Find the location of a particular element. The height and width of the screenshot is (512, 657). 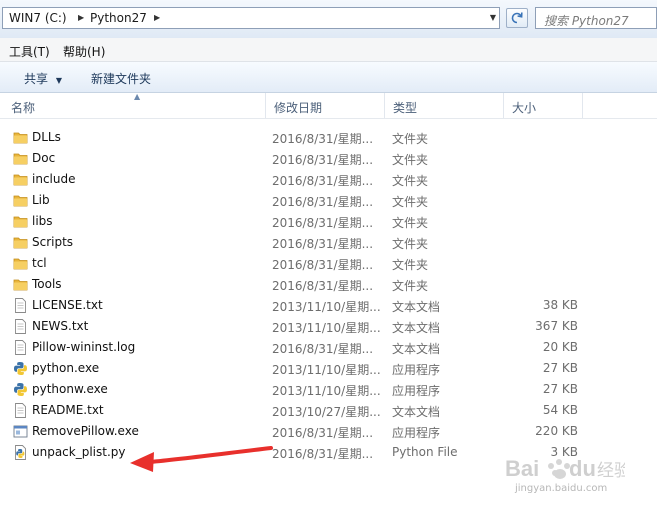

file-size: 20 KB is located at coordinates (560, 347).